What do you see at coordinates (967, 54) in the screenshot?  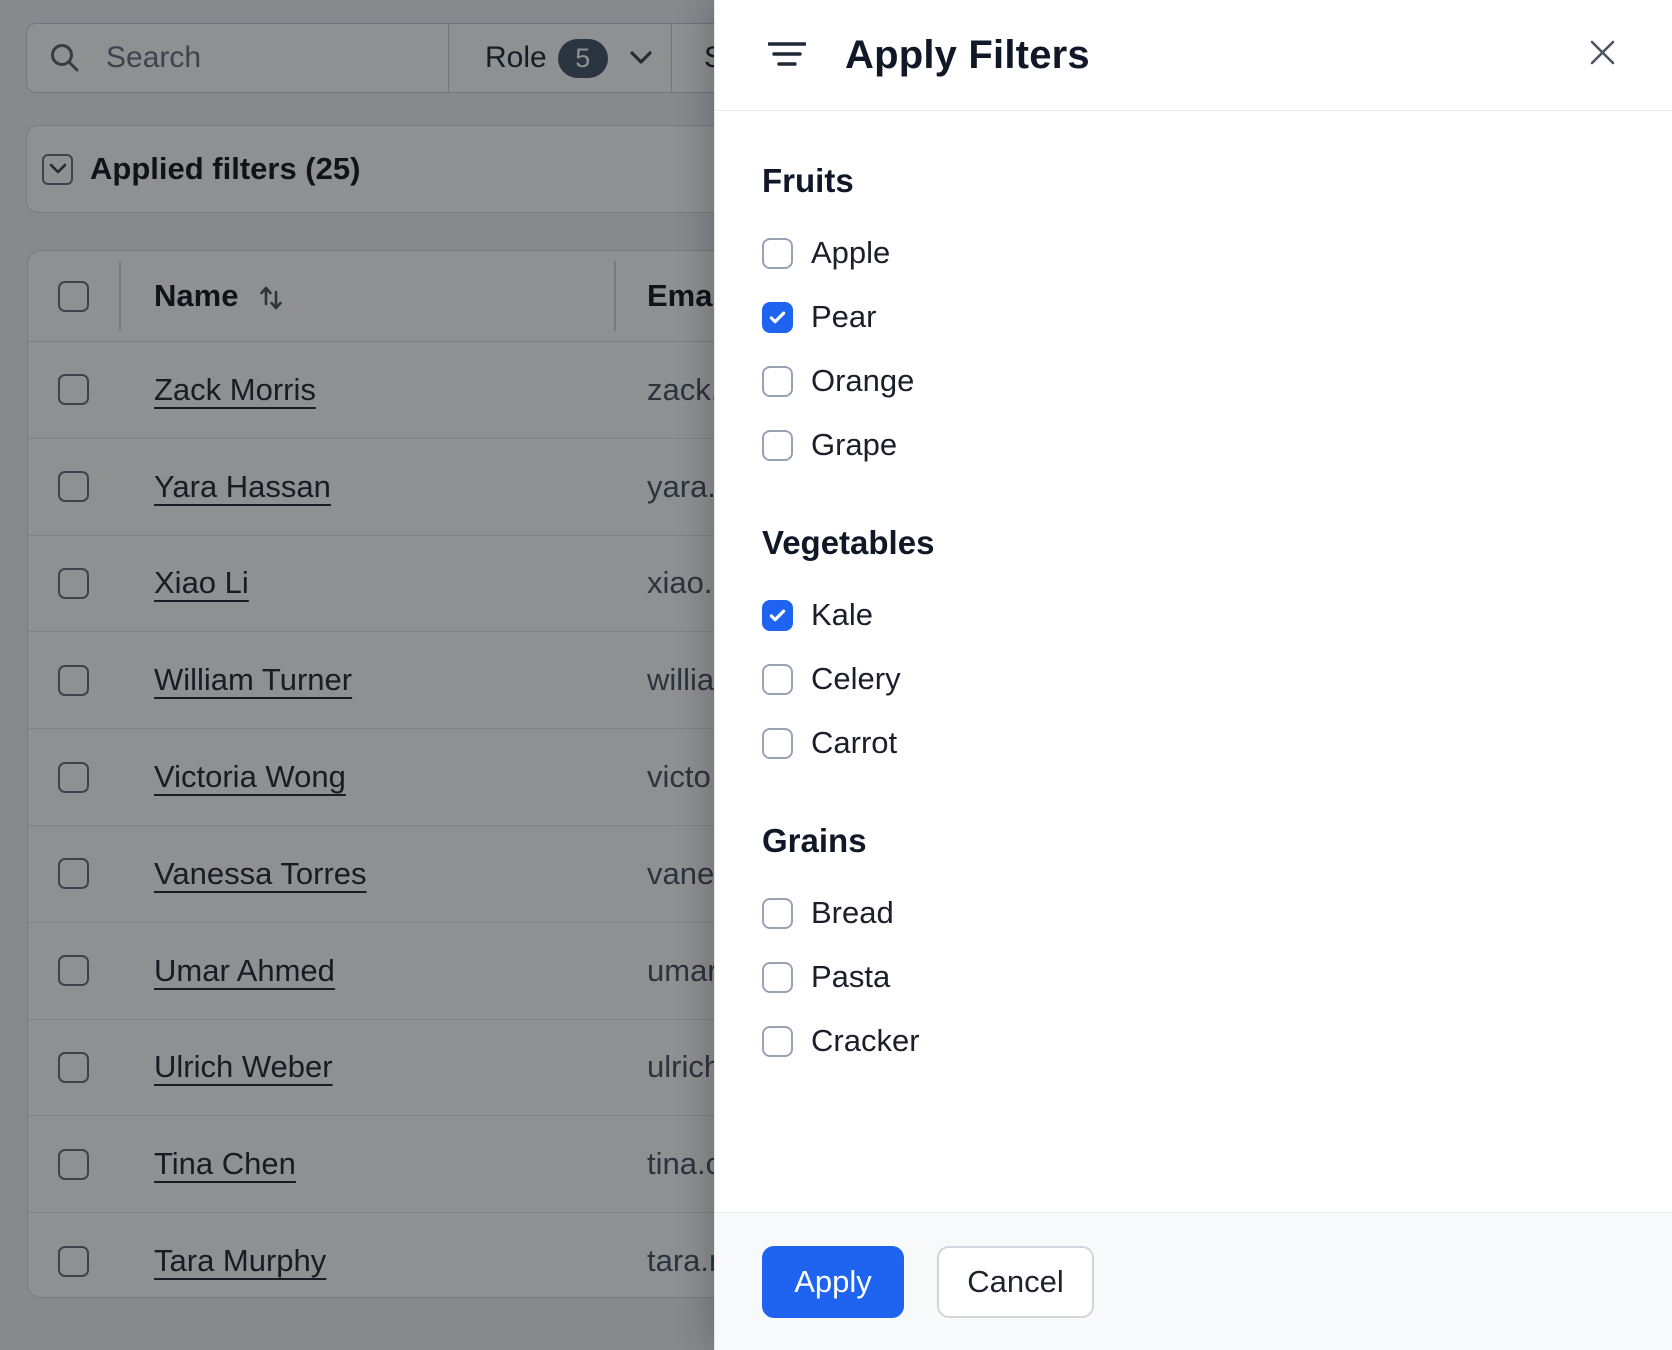 I see `panel-title: Apply Filters` at bounding box center [967, 54].